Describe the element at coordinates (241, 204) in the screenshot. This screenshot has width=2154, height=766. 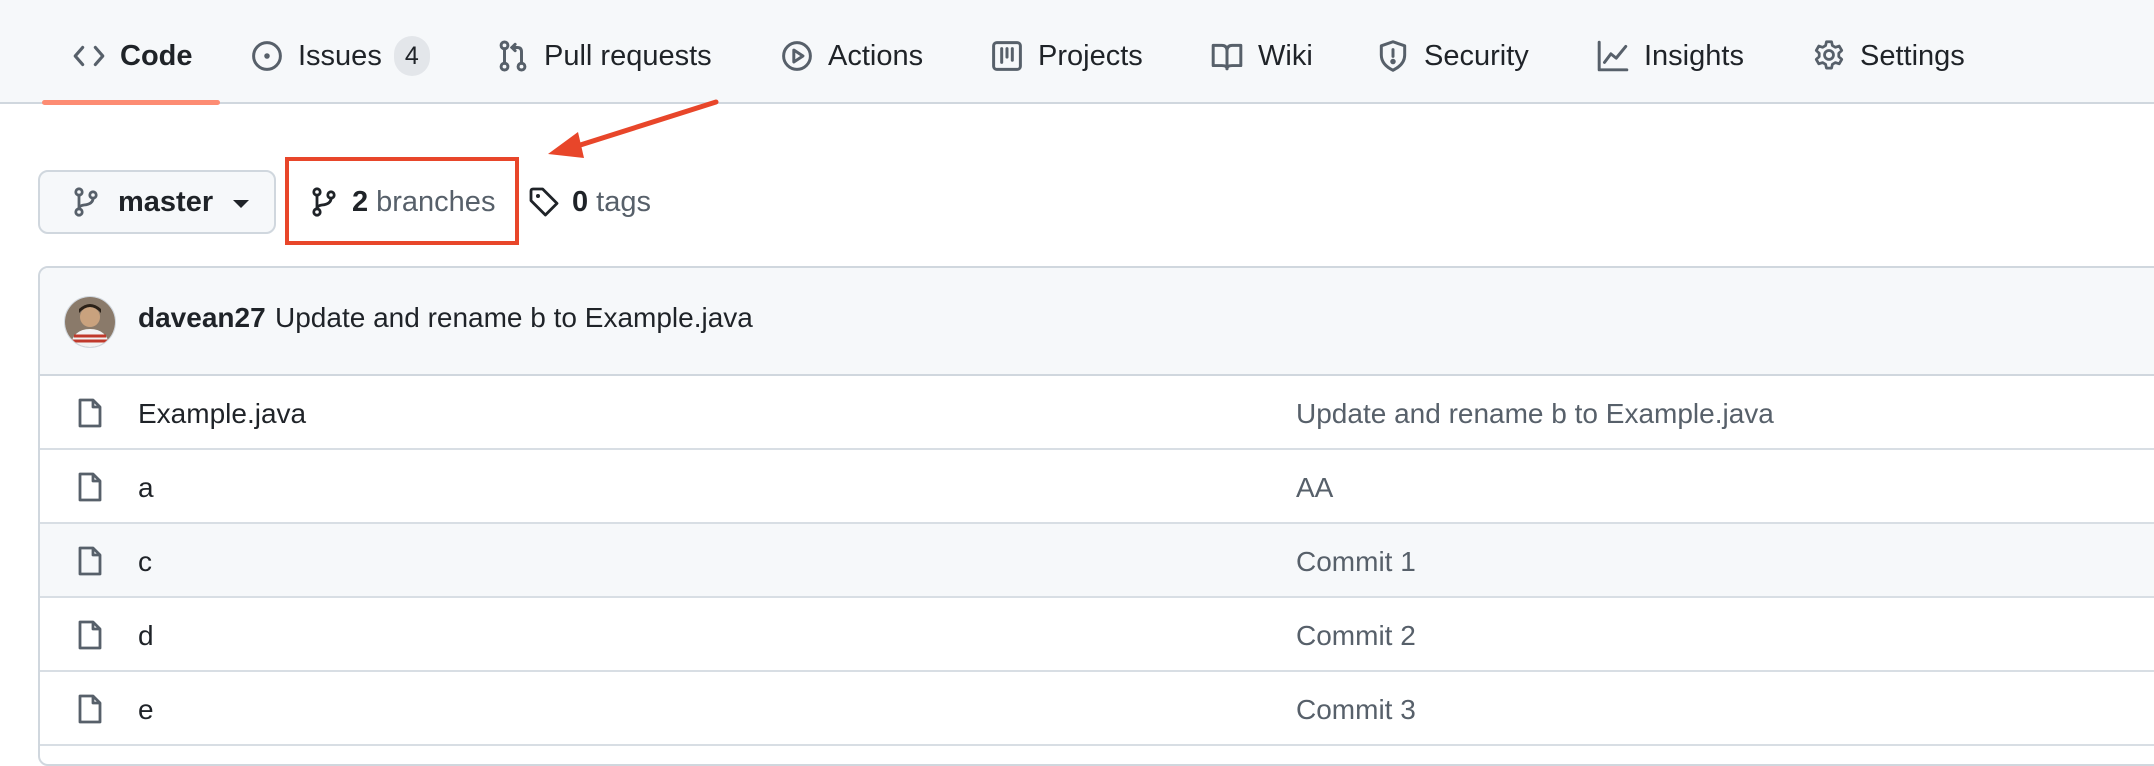
I see `caret-down-icon` at that location.